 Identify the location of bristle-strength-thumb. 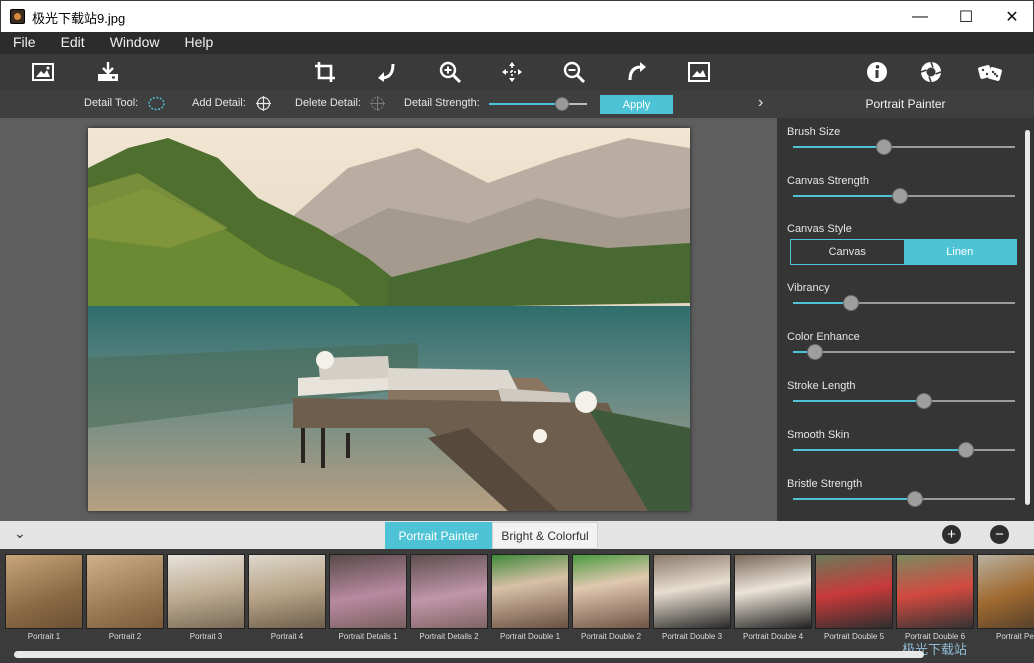
(915, 499).